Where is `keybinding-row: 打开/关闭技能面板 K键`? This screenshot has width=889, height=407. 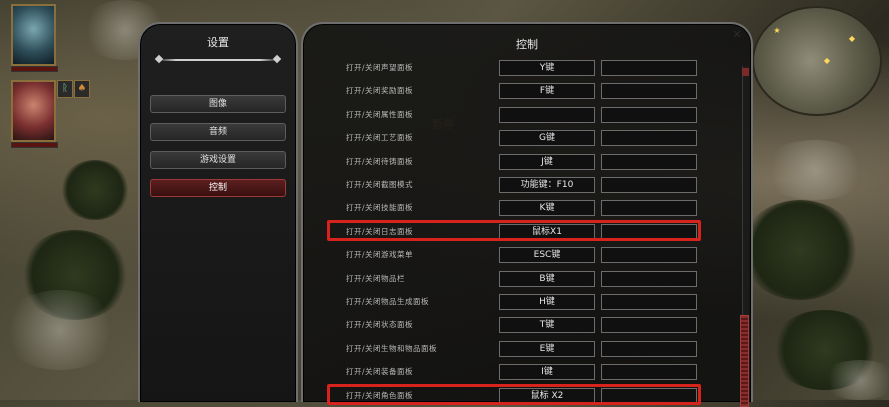
keybinding-row: 打开/关闭技能面板 K键 is located at coordinates (527, 209).